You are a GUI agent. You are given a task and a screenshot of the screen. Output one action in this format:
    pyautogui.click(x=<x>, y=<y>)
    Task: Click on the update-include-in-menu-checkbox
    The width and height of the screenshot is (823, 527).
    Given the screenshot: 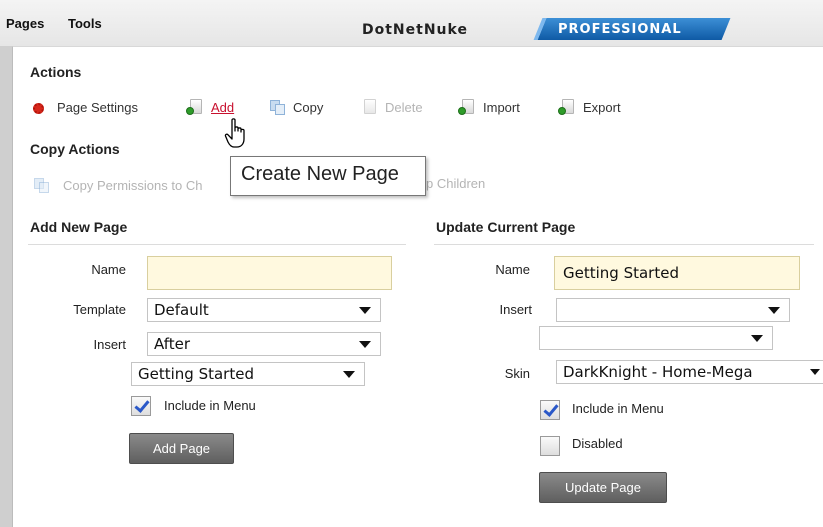 What is the action you would take?
    pyautogui.click(x=550, y=410)
    